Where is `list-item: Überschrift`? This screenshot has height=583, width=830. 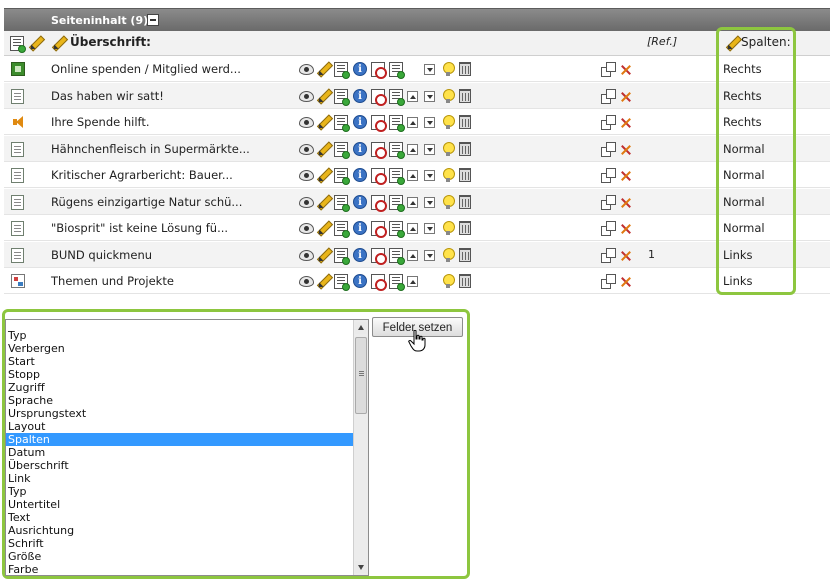
list-item: Überschrift is located at coordinates (179, 465).